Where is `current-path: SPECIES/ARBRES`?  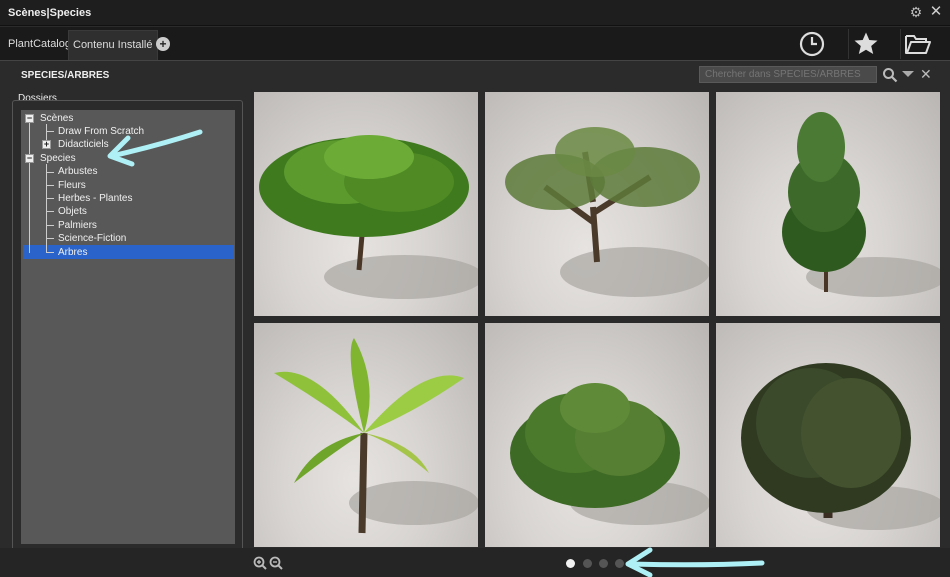 current-path: SPECIES/ARBRES is located at coordinates (65, 75).